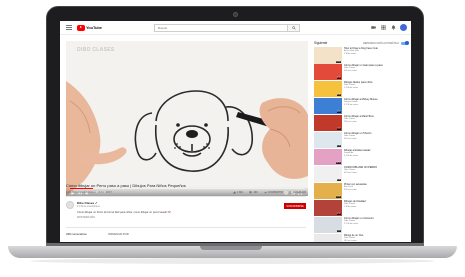 The image size is (465, 277). What do you see at coordinates (338, 180) in the screenshot?
I see `video-duration: 4:58` at bounding box center [338, 180].